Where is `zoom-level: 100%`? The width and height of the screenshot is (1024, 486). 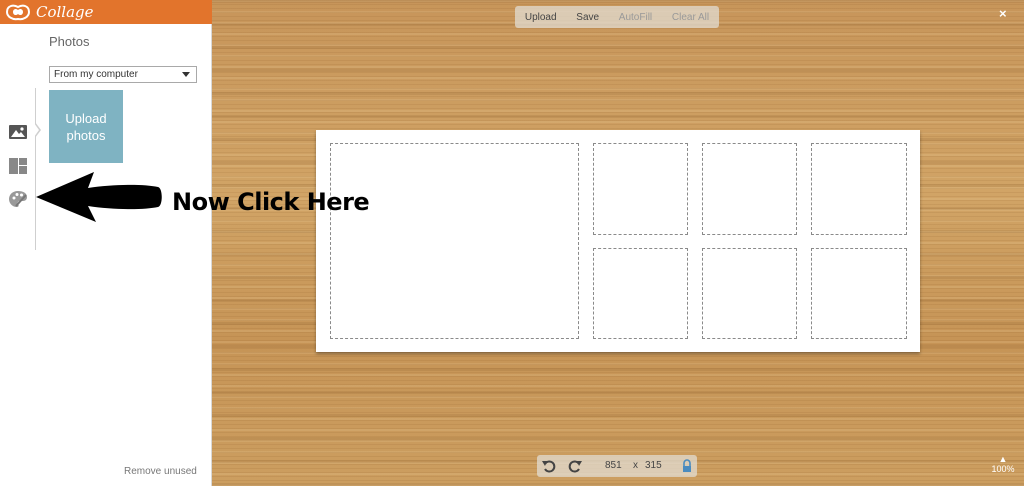 zoom-level: 100% is located at coordinates (1003, 469).